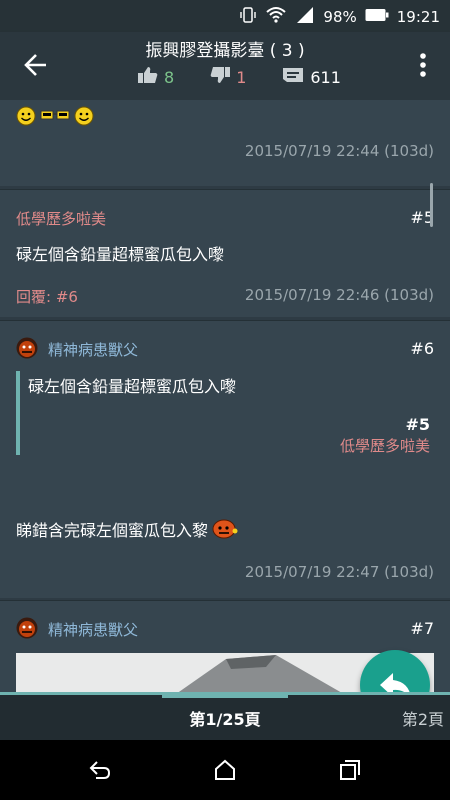 This screenshot has width=450, height=800. Describe the element at coordinates (225, 719) in the screenshot. I see `current-page: 第1/25頁` at that location.